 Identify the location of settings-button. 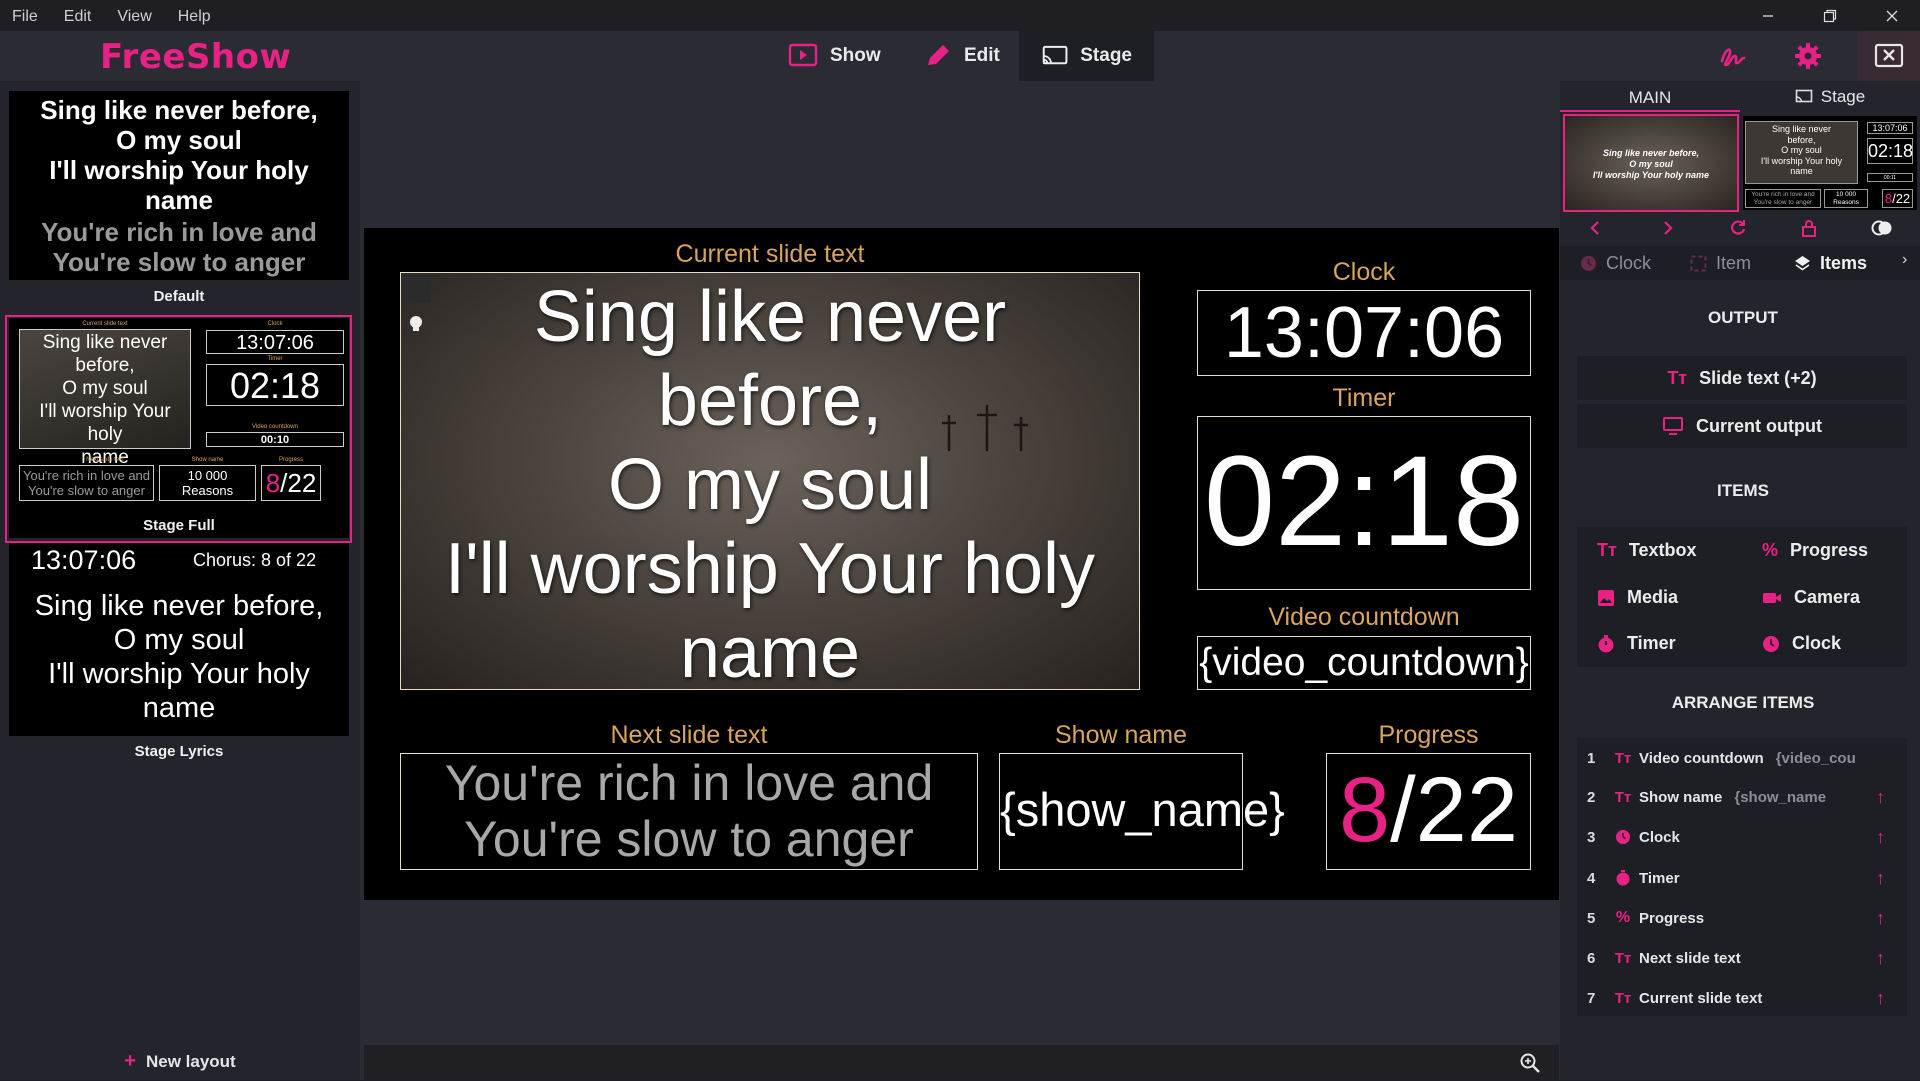
(1808, 56).